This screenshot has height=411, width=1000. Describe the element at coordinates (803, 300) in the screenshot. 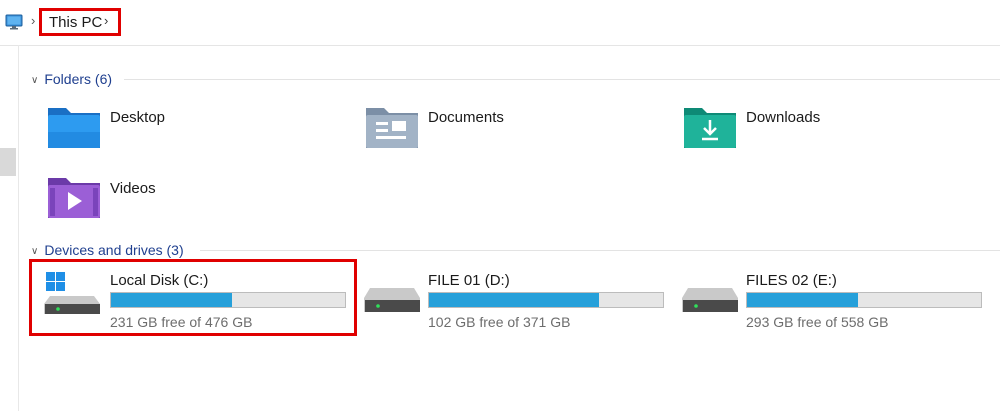

I see `drive-e-usage-fill` at that location.